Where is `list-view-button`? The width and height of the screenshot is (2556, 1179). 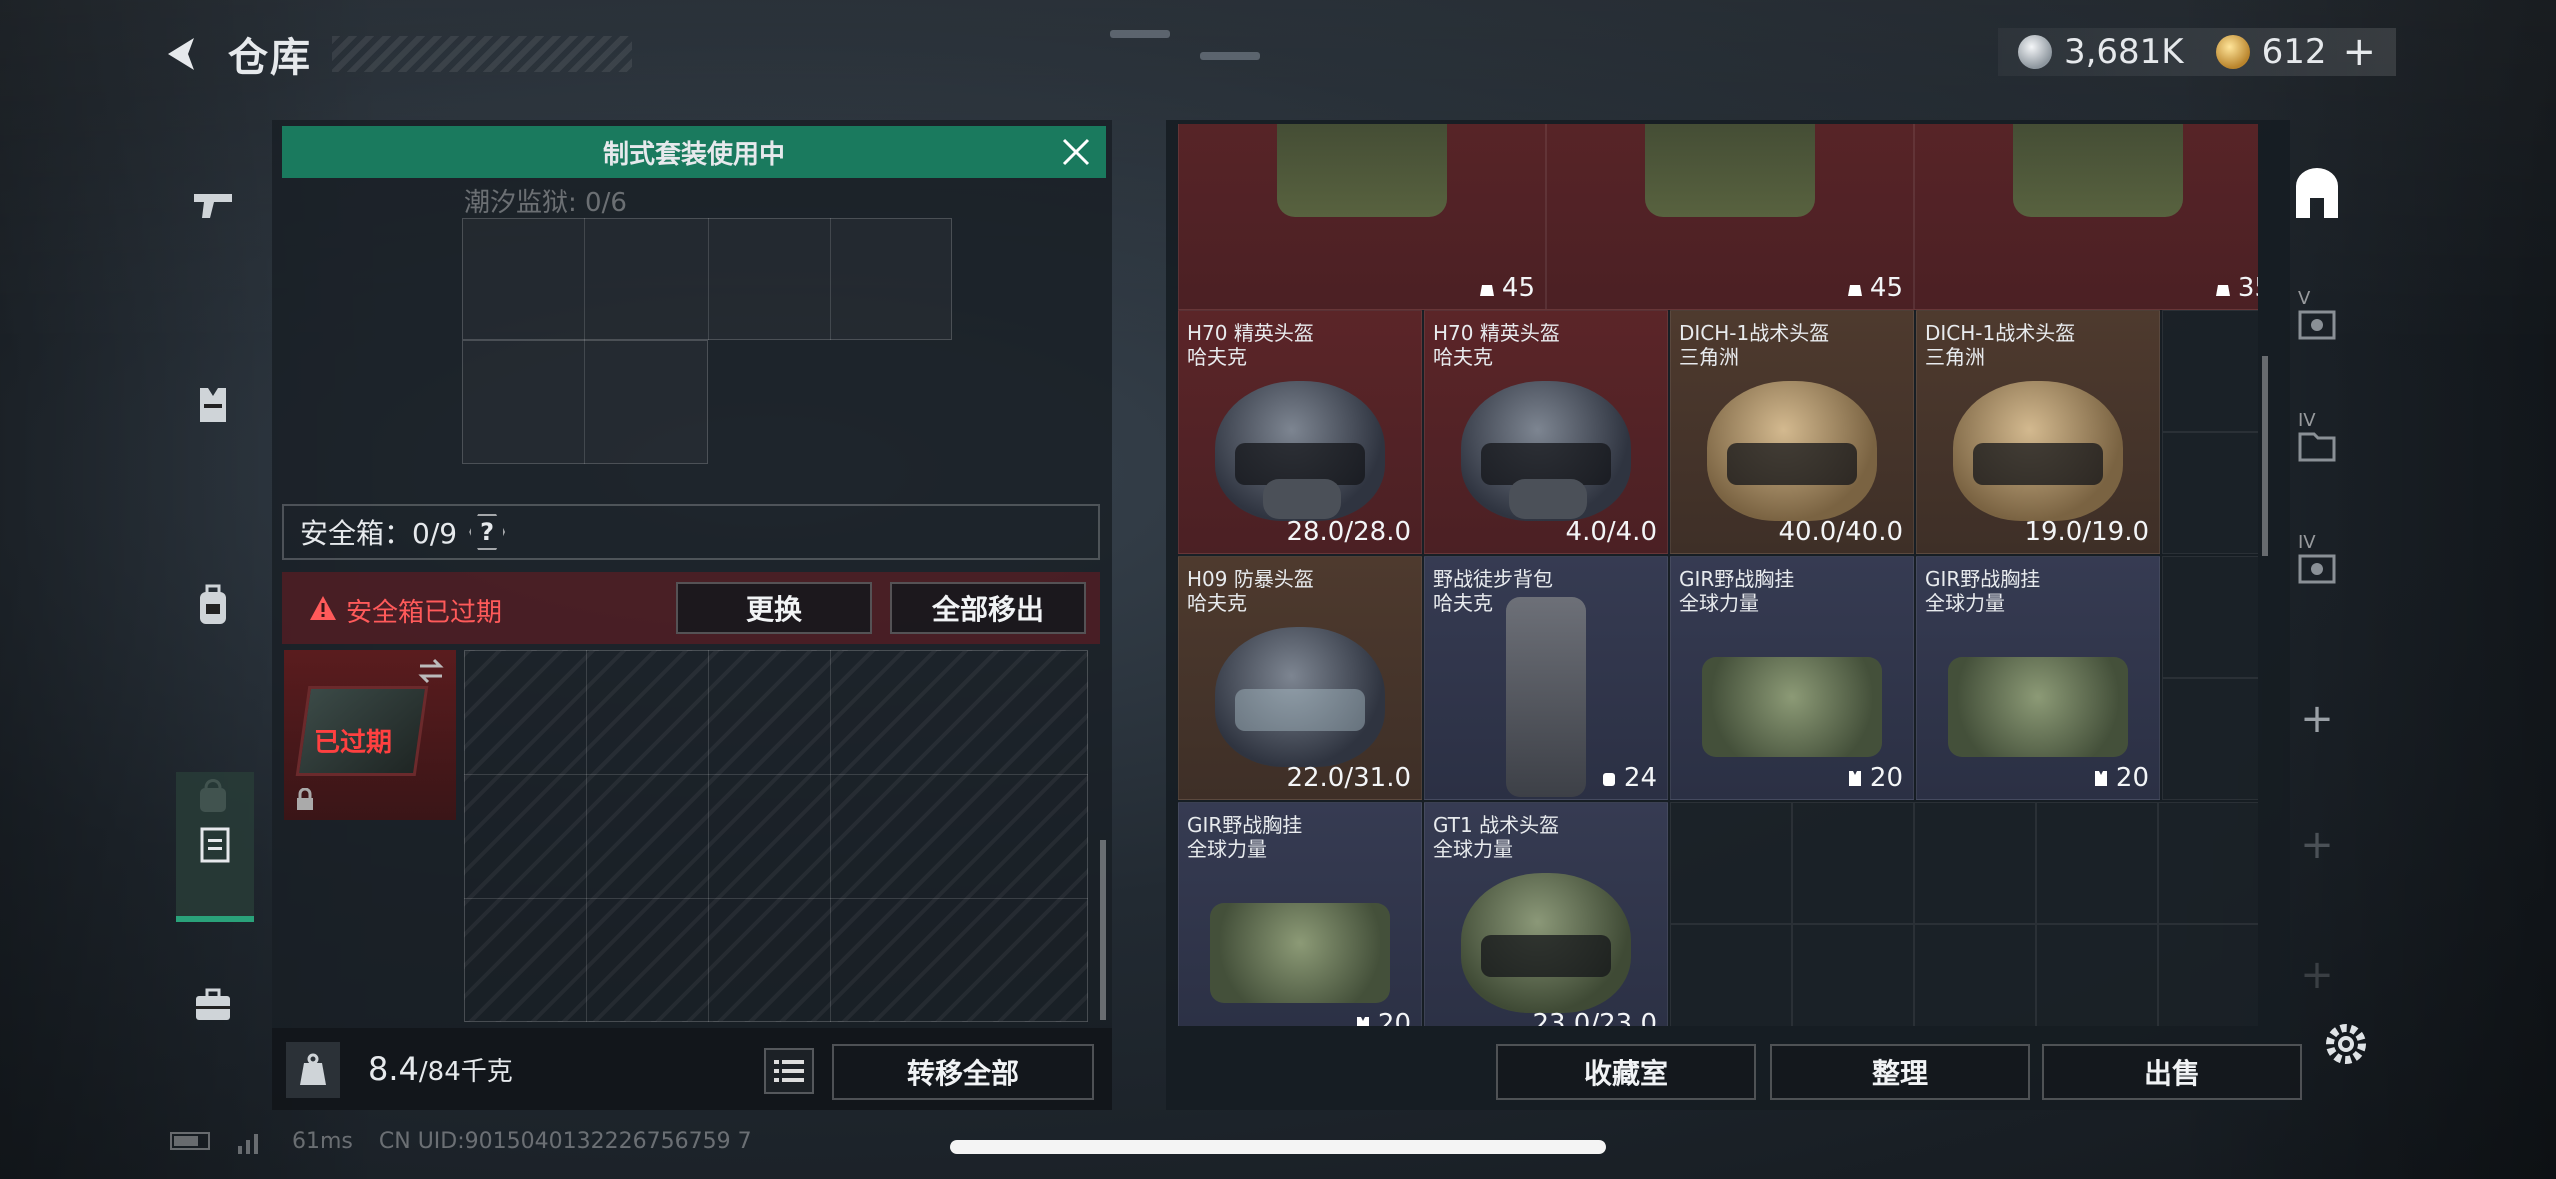 list-view-button is located at coordinates (789, 1071).